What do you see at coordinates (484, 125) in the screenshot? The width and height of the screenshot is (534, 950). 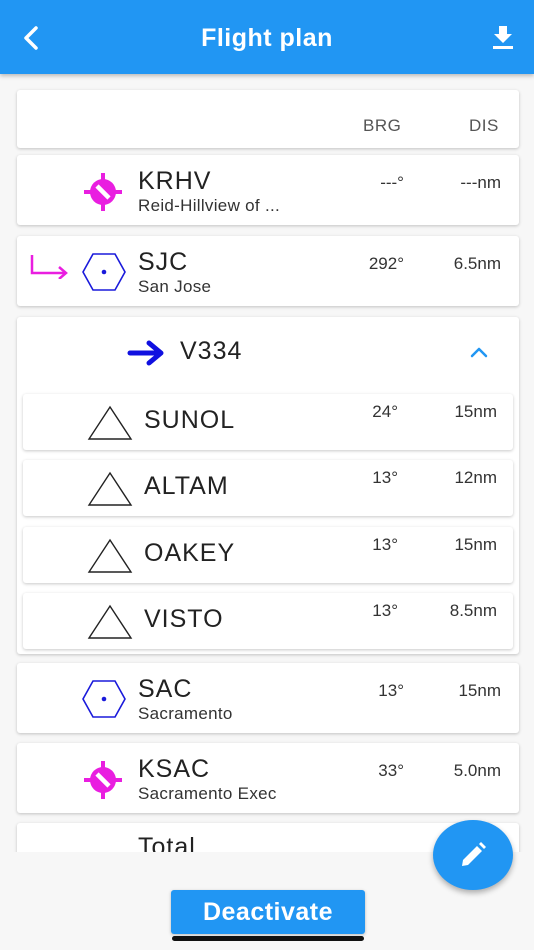 I see `dis-column-header: DIS` at bounding box center [484, 125].